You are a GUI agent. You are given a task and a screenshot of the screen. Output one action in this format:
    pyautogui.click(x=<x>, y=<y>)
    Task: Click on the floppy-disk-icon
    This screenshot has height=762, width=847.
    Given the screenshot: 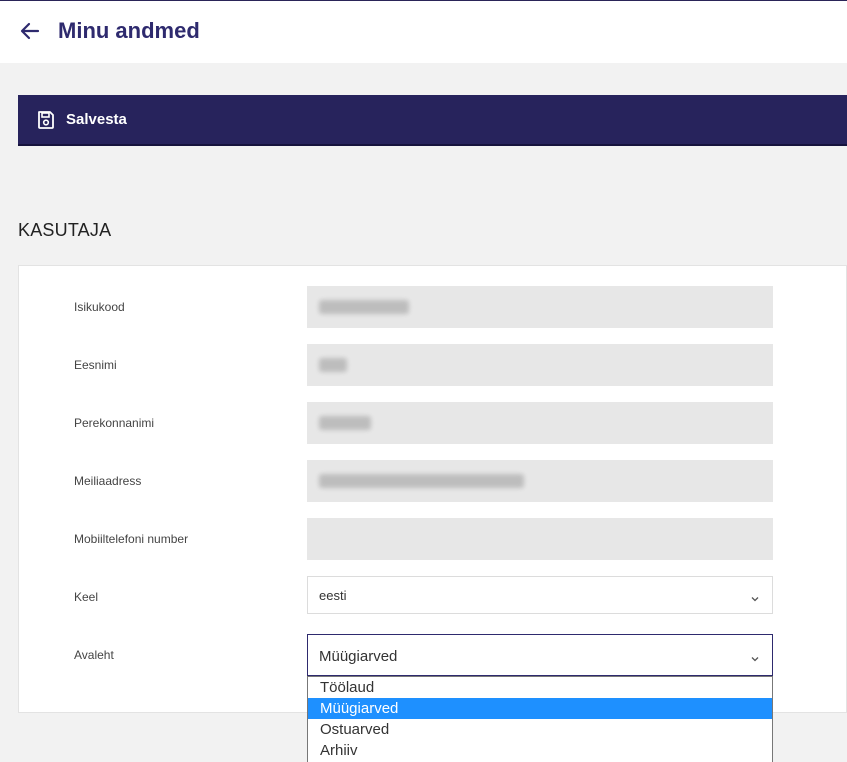 What is the action you would take?
    pyautogui.click(x=46, y=120)
    